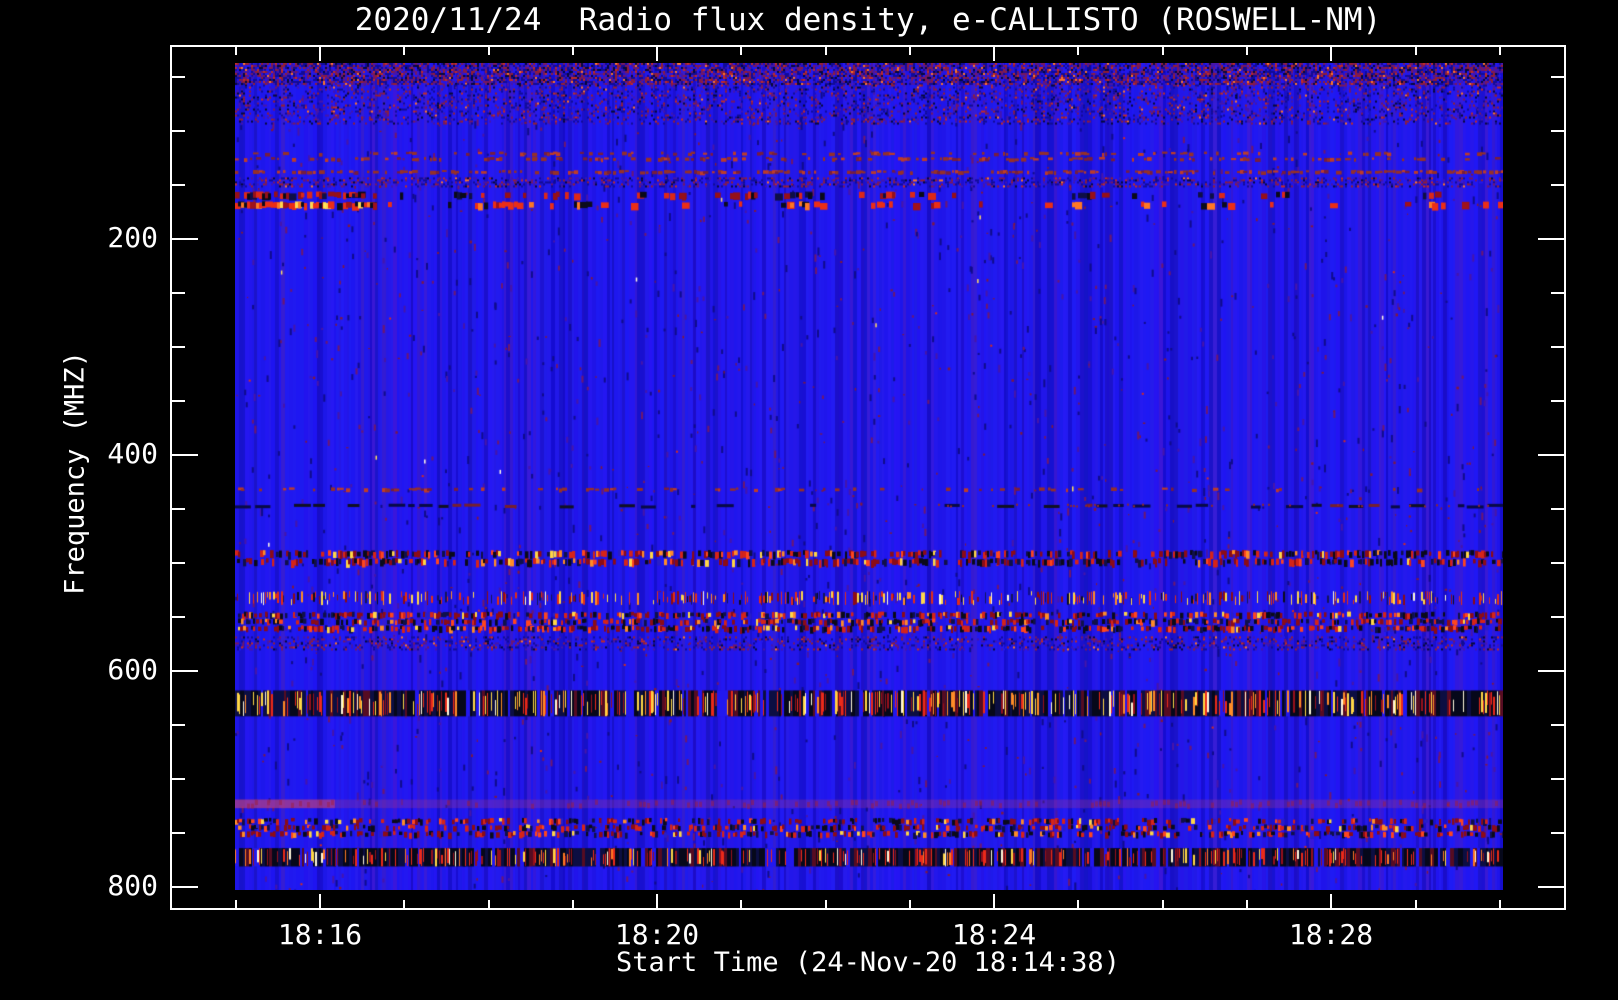  I want to click on y-tick-label: 200, so click(132, 237).